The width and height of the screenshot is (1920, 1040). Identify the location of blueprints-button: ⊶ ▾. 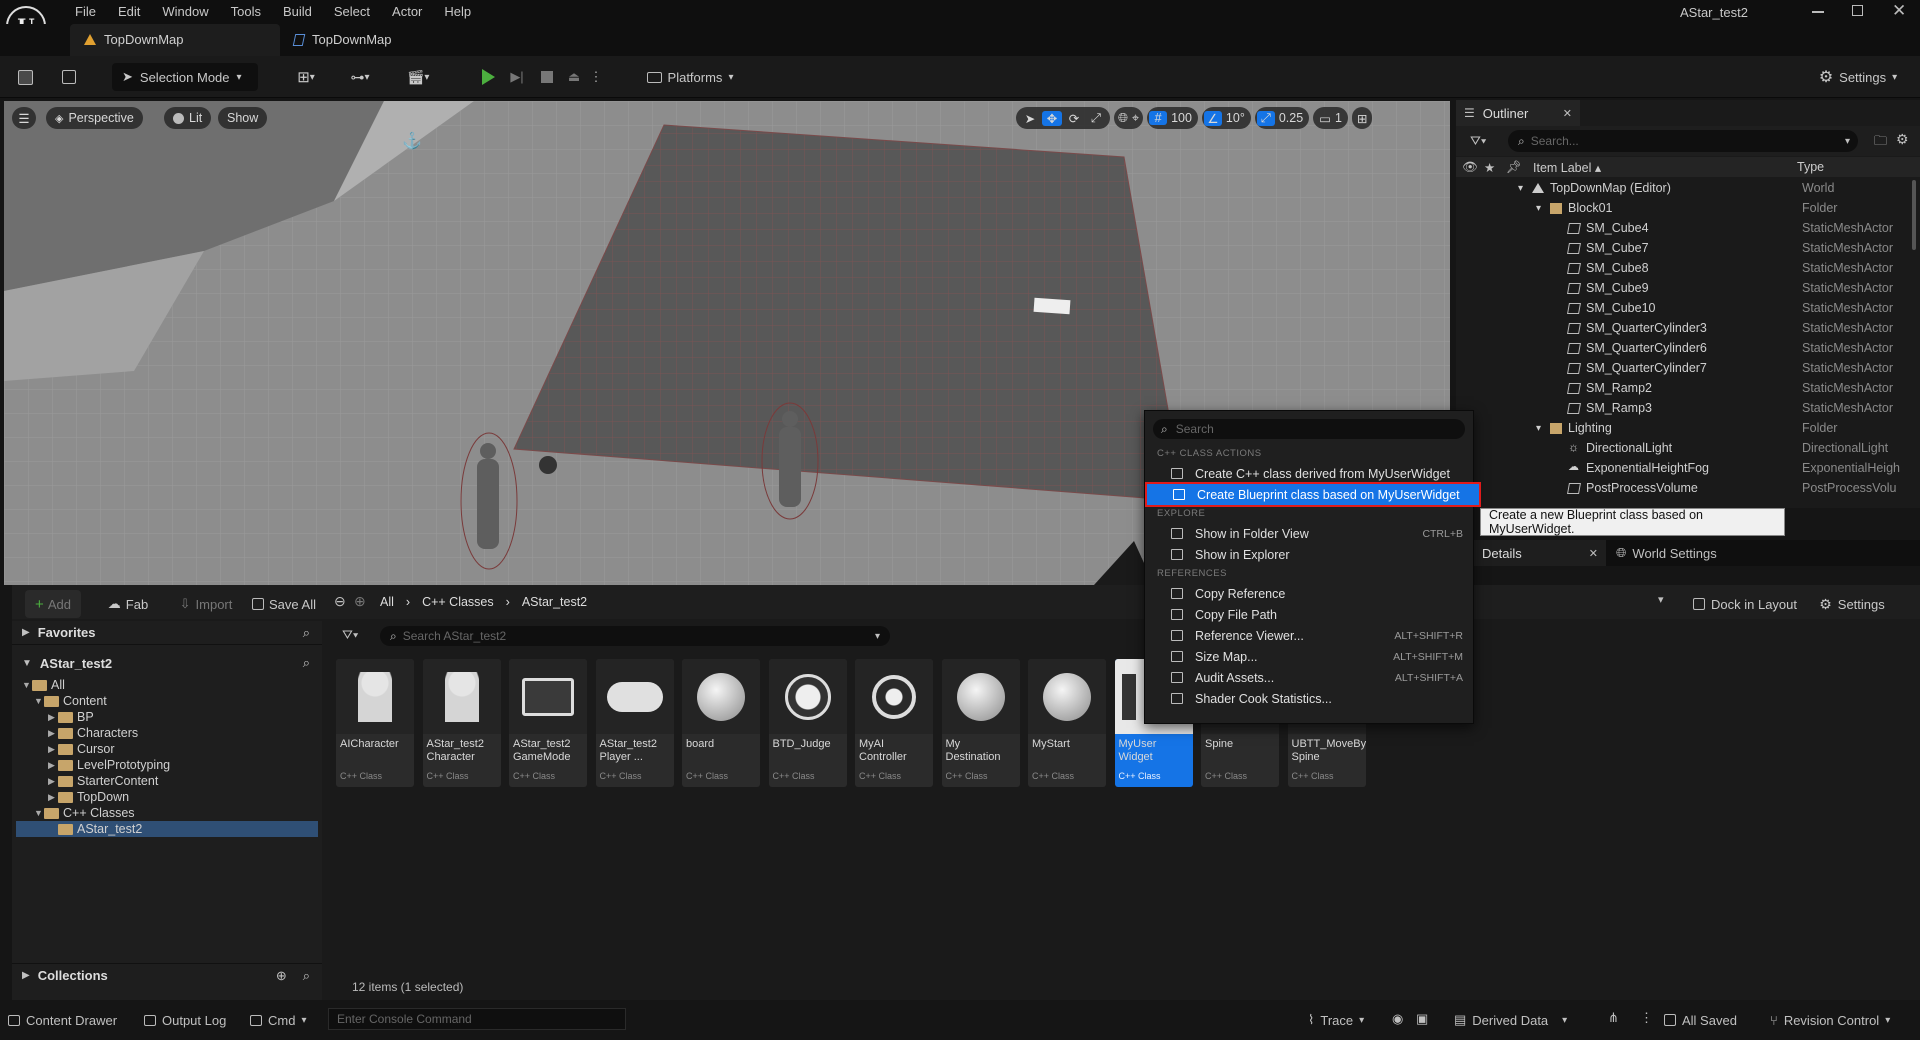
(360, 77).